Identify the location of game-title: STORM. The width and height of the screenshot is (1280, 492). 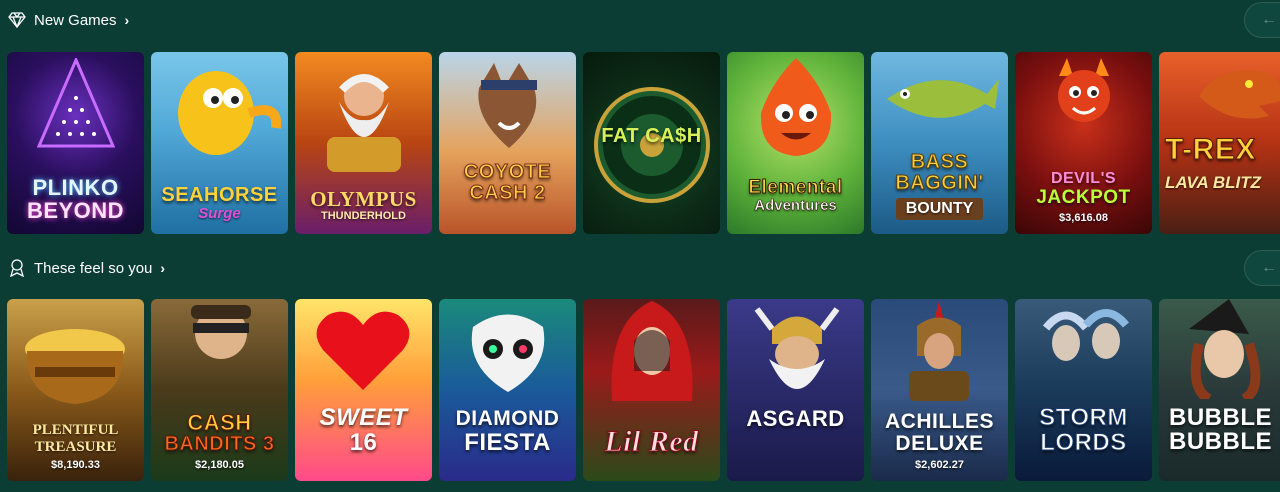
(1083, 417).